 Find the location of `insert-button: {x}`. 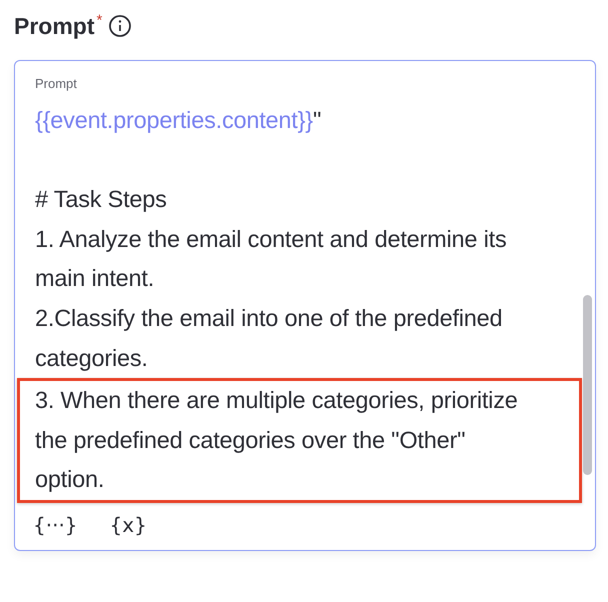

insert-button: {x} is located at coordinates (128, 524).